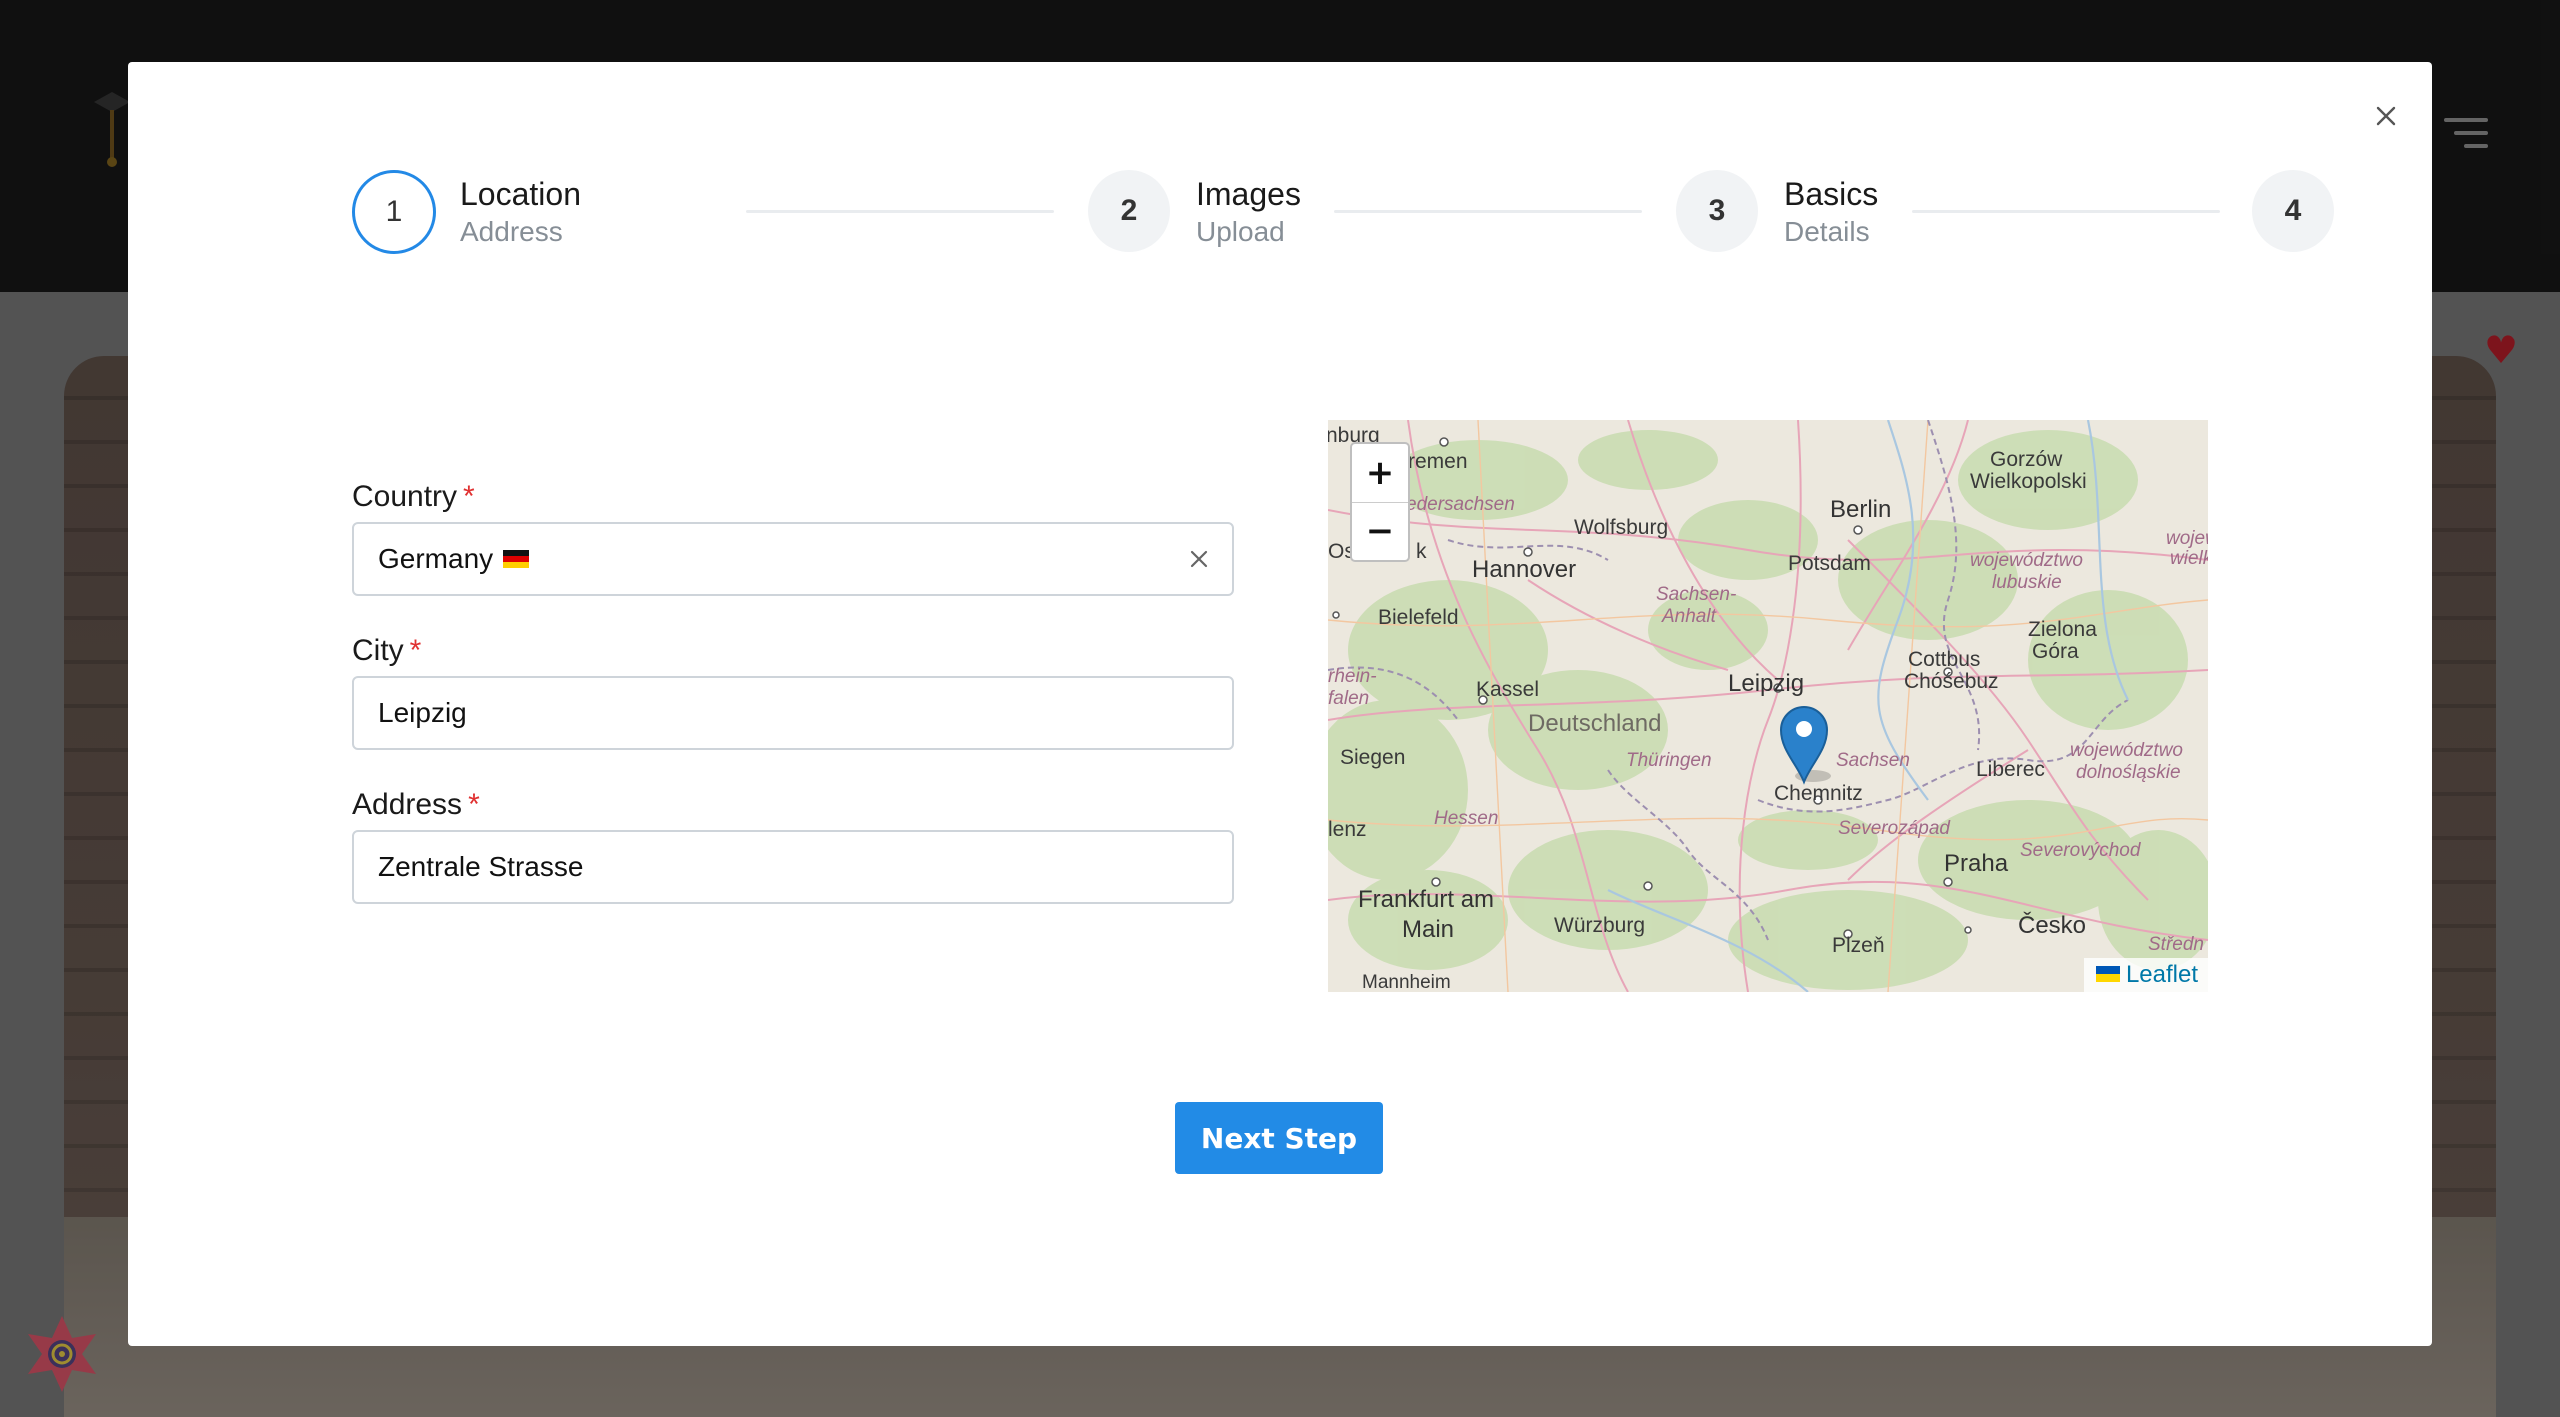  Describe the element at coordinates (1600, 925) in the screenshot. I see `map-label-wuerzburg: Würzburg` at that location.